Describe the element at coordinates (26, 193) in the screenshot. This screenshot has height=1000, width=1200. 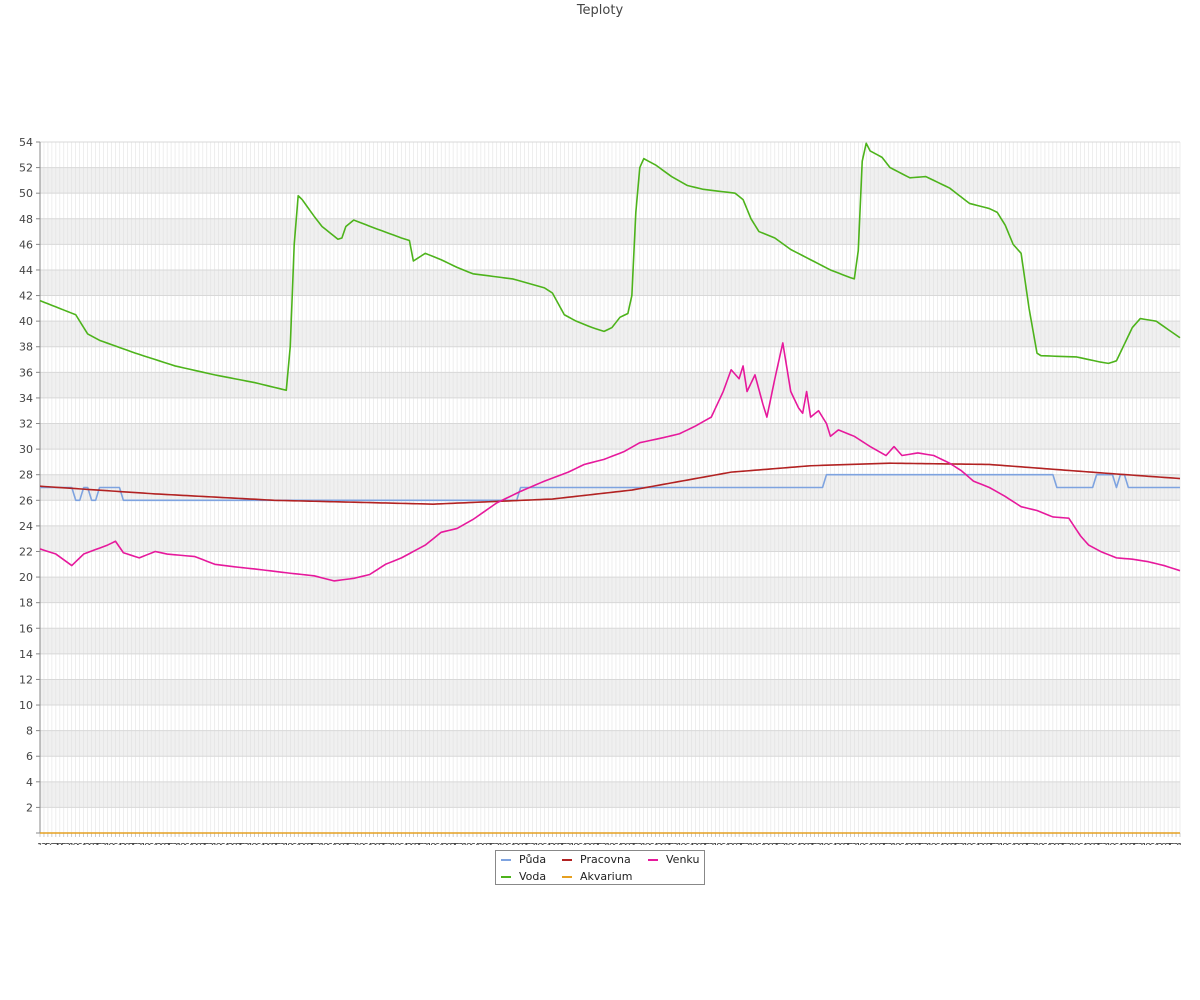
I see `y-tick-label: 50` at that location.